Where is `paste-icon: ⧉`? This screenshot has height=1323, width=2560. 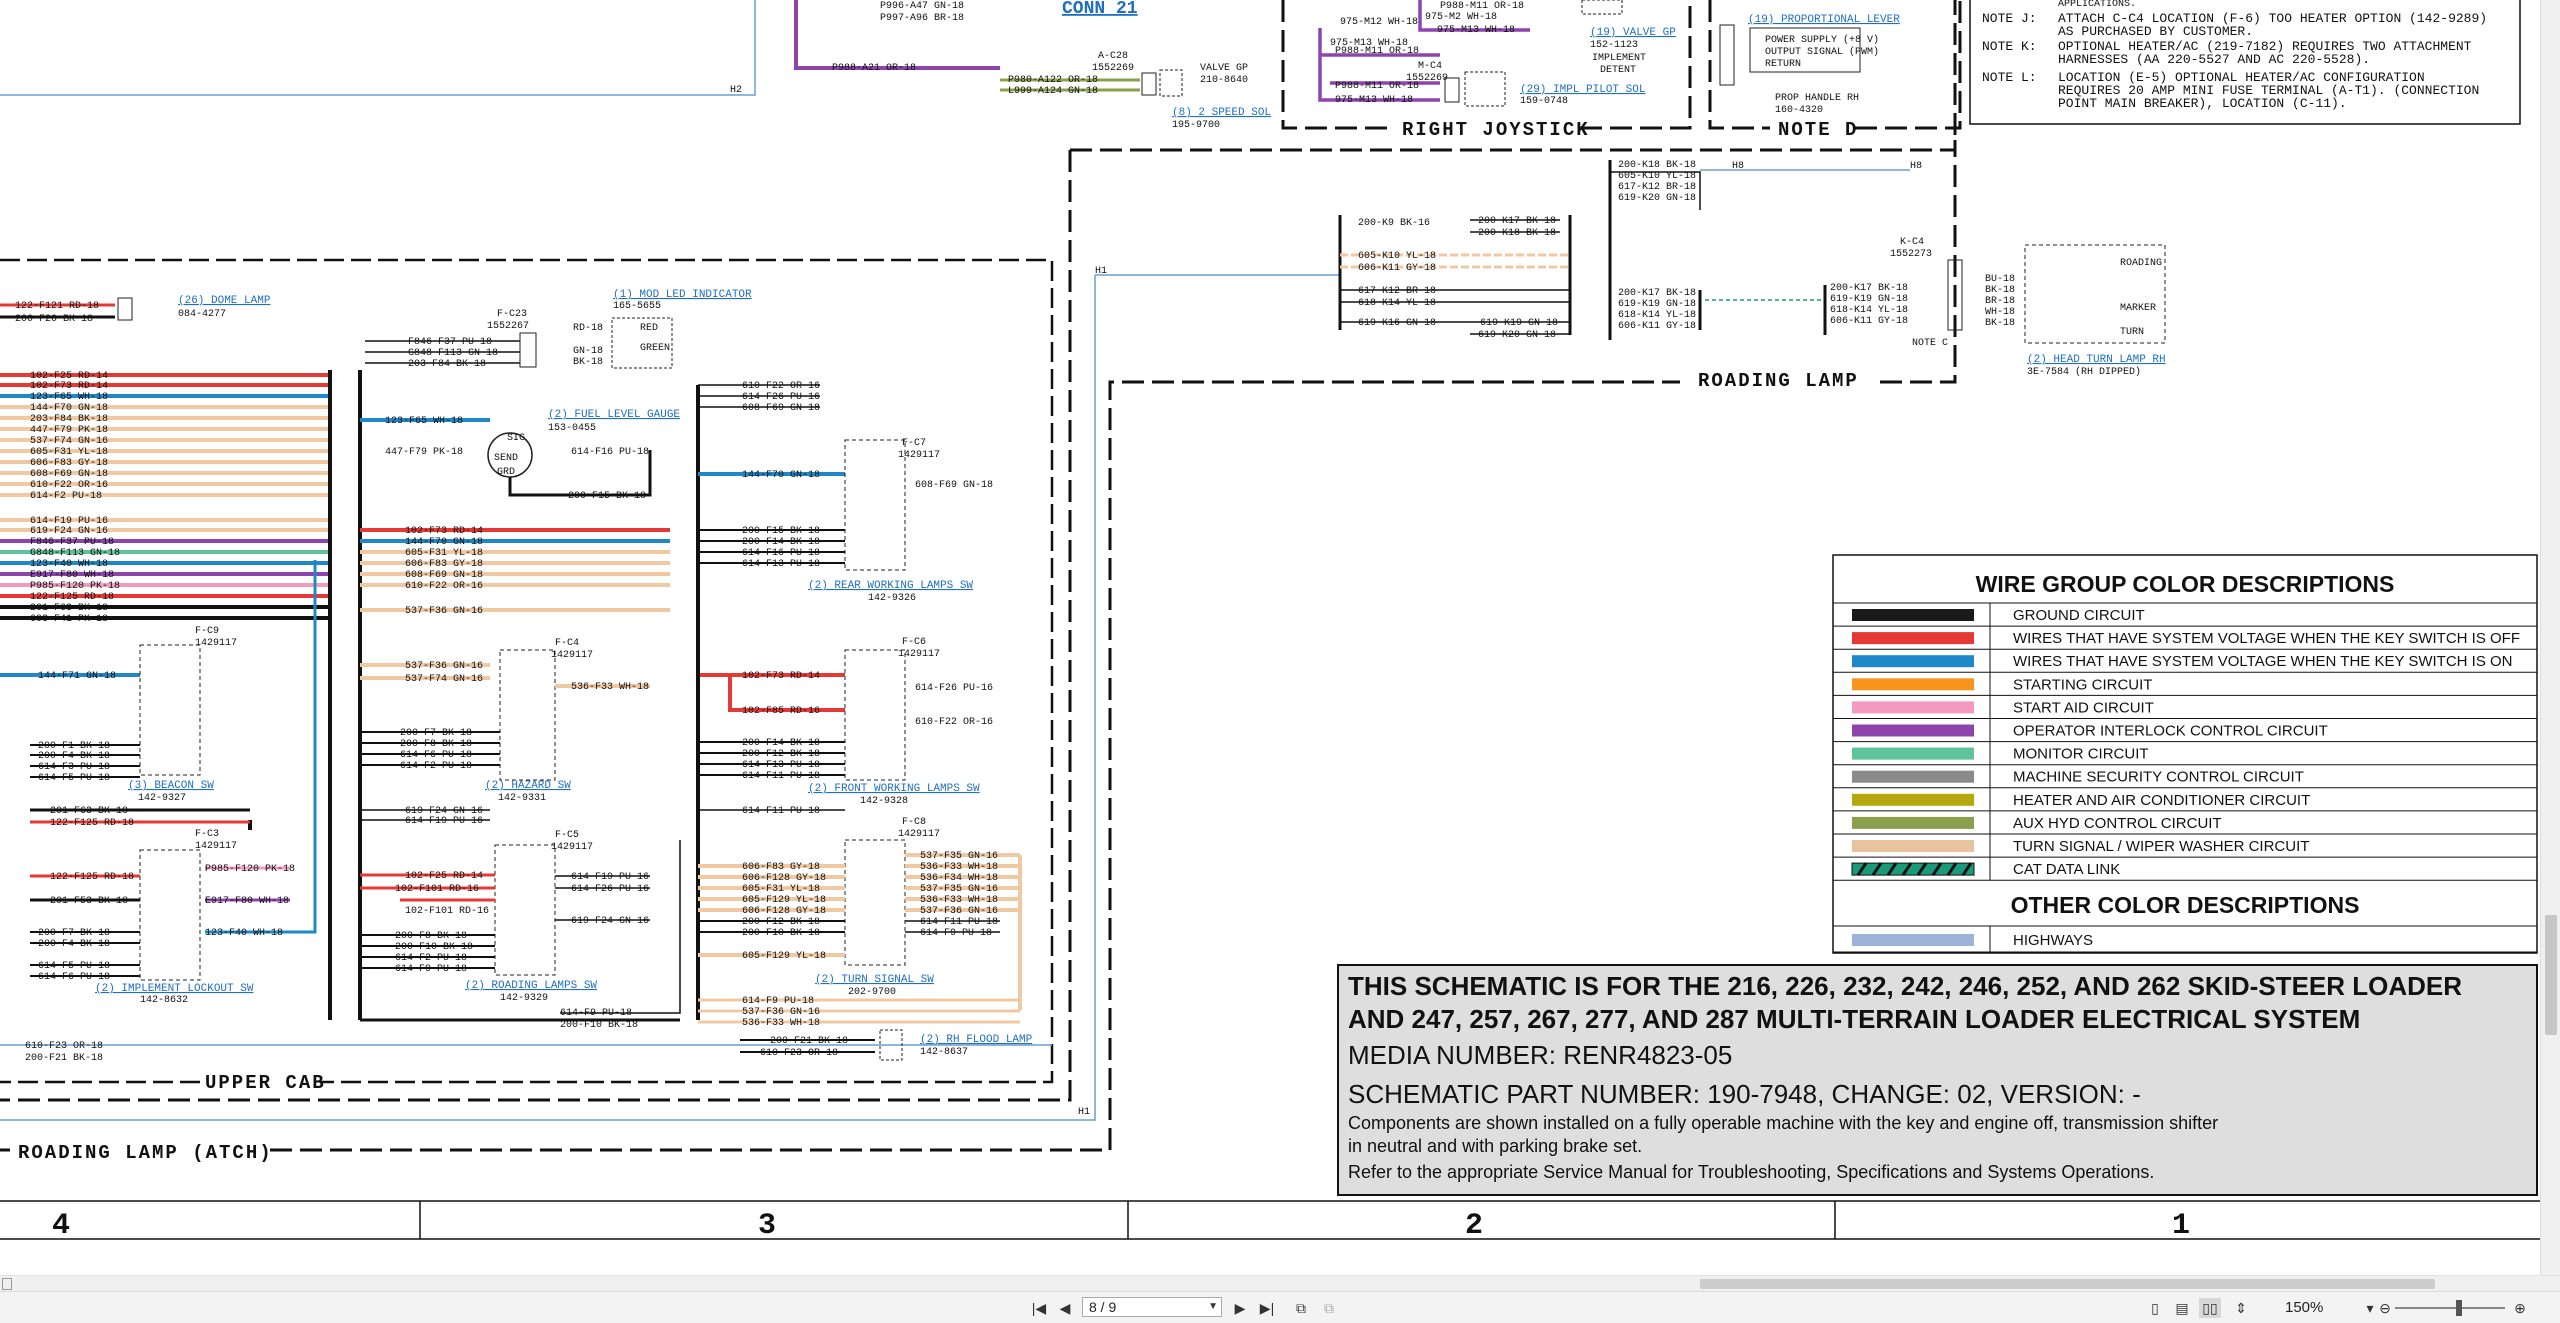
paste-icon: ⧉ is located at coordinates (1329, 1308).